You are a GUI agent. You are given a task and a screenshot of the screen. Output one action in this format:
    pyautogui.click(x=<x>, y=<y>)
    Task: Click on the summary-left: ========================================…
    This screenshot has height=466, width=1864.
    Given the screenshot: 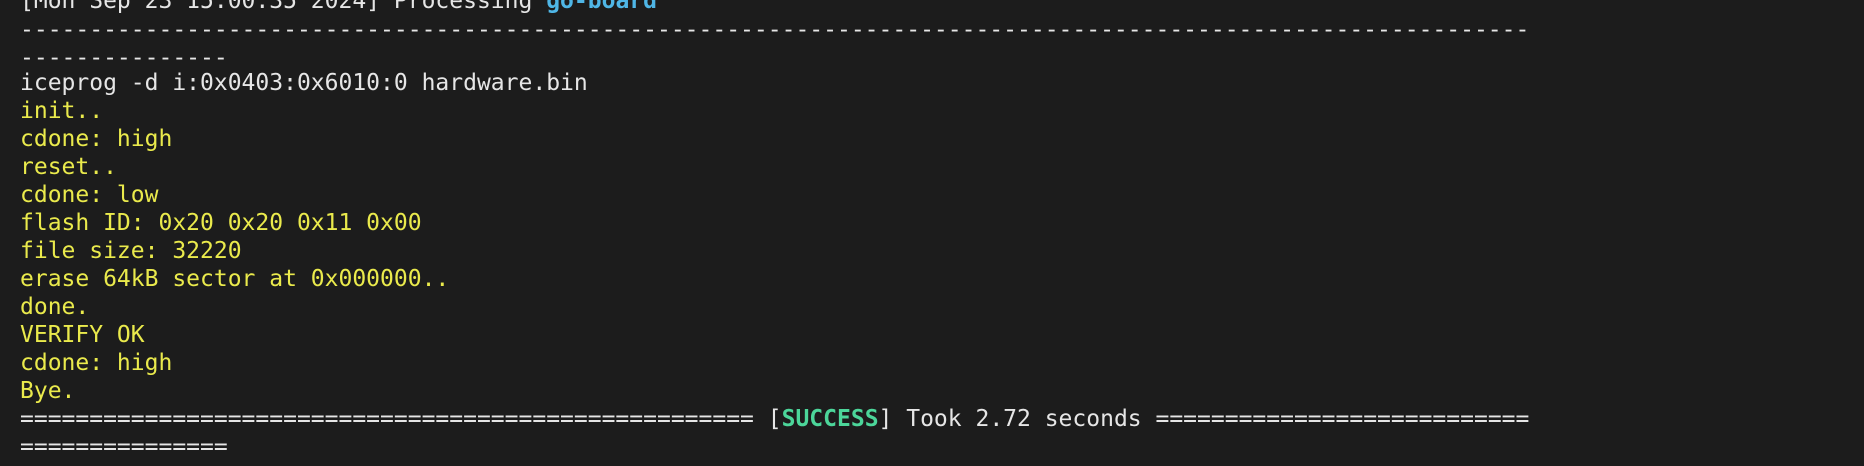 What is the action you would take?
    pyautogui.click(x=401, y=419)
    